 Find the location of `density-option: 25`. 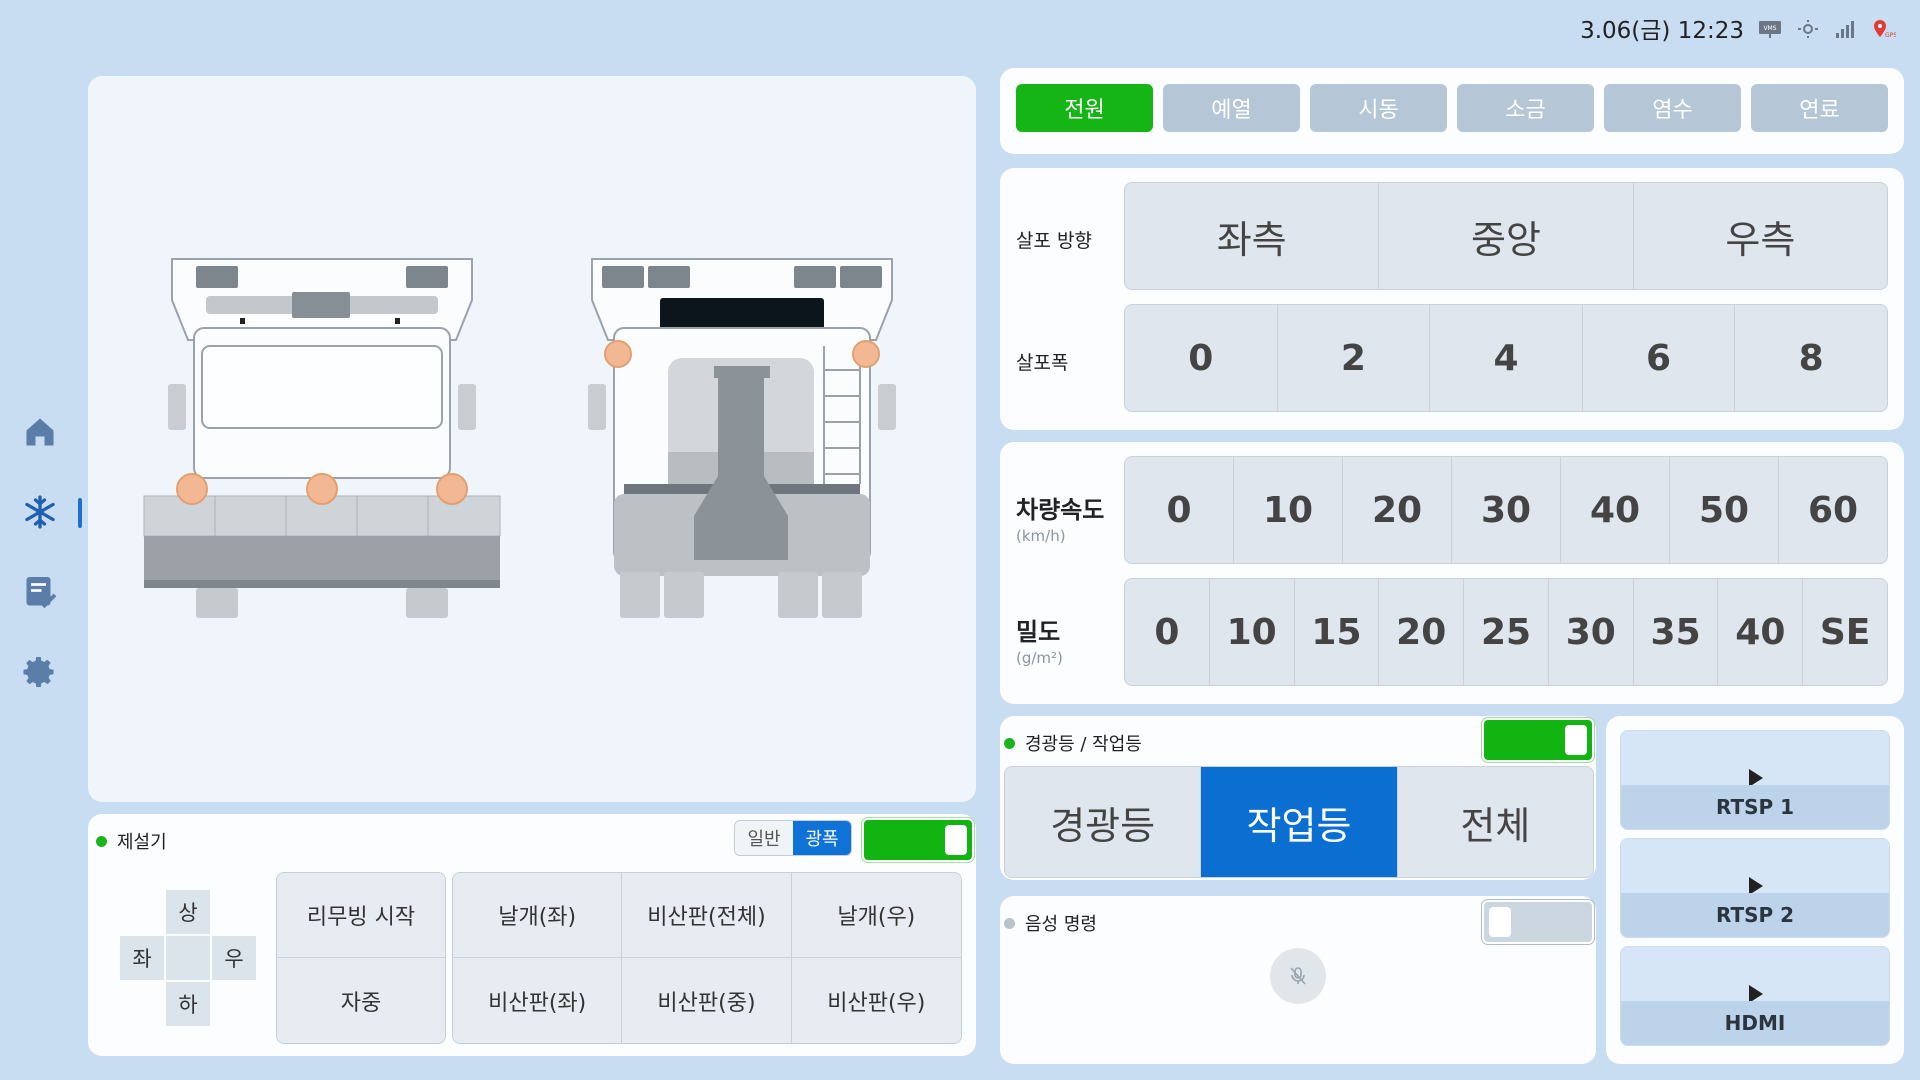

density-option: 25 is located at coordinates (1506, 632).